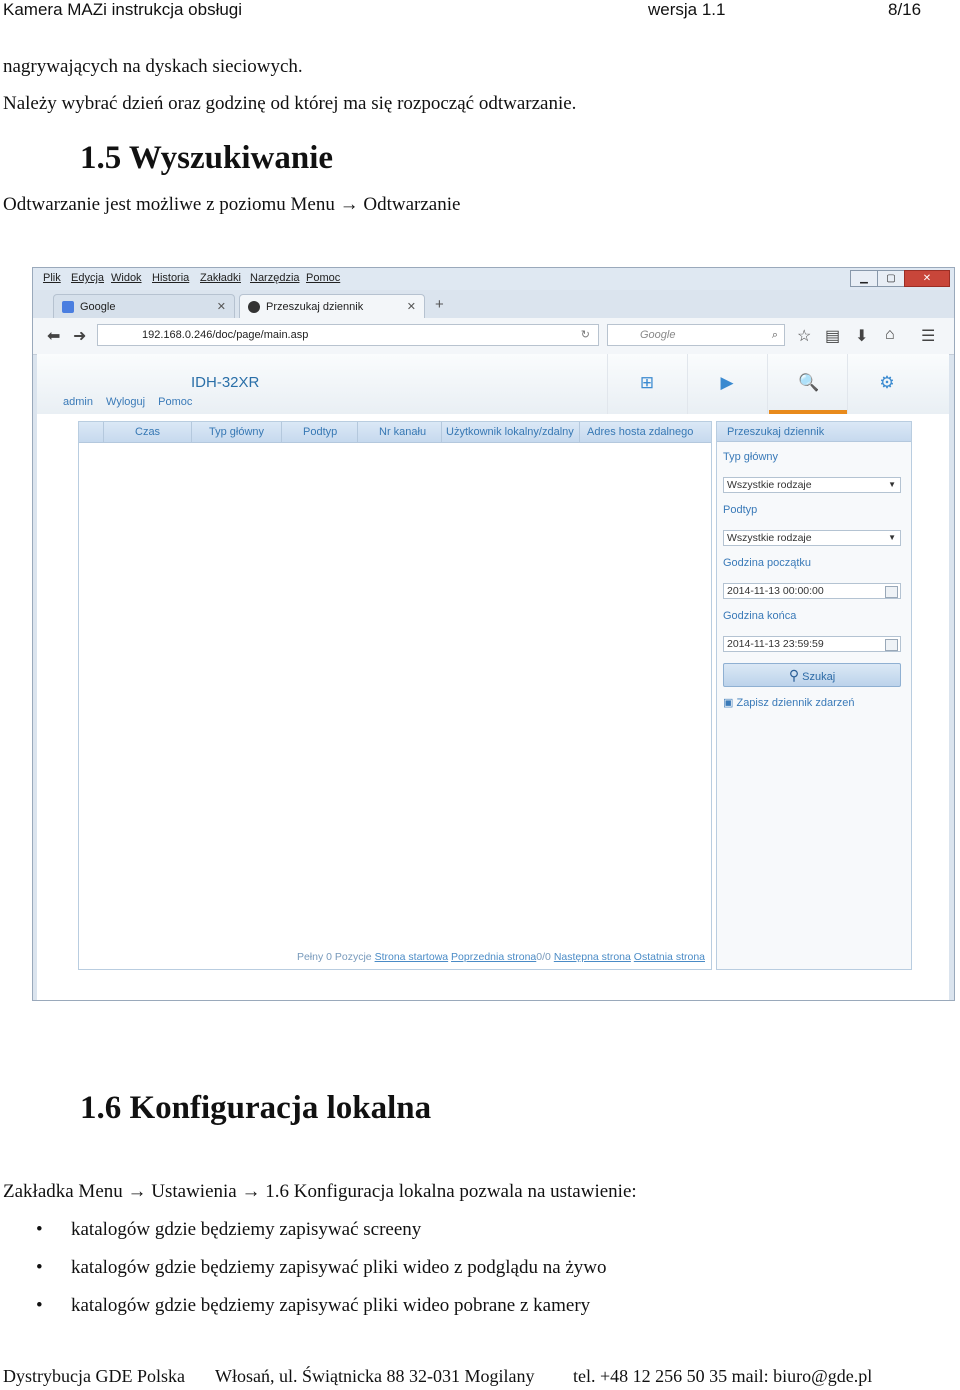  What do you see at coordinates (819, 677) in the screenshot?
I see `search-button-label: Szukaj` at bounding box center [819, 677].